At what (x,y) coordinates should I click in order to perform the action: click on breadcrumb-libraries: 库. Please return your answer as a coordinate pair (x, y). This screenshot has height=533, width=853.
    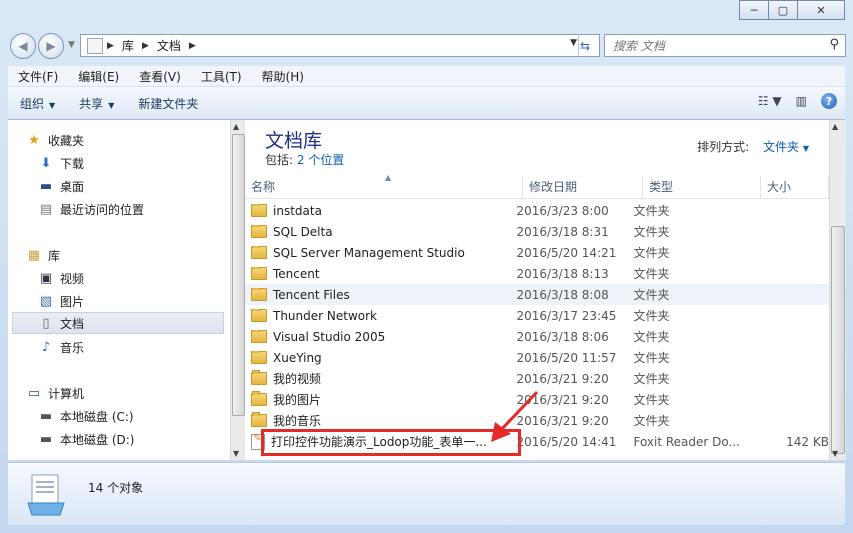
    Looking at the image, I should click on (128, 45).